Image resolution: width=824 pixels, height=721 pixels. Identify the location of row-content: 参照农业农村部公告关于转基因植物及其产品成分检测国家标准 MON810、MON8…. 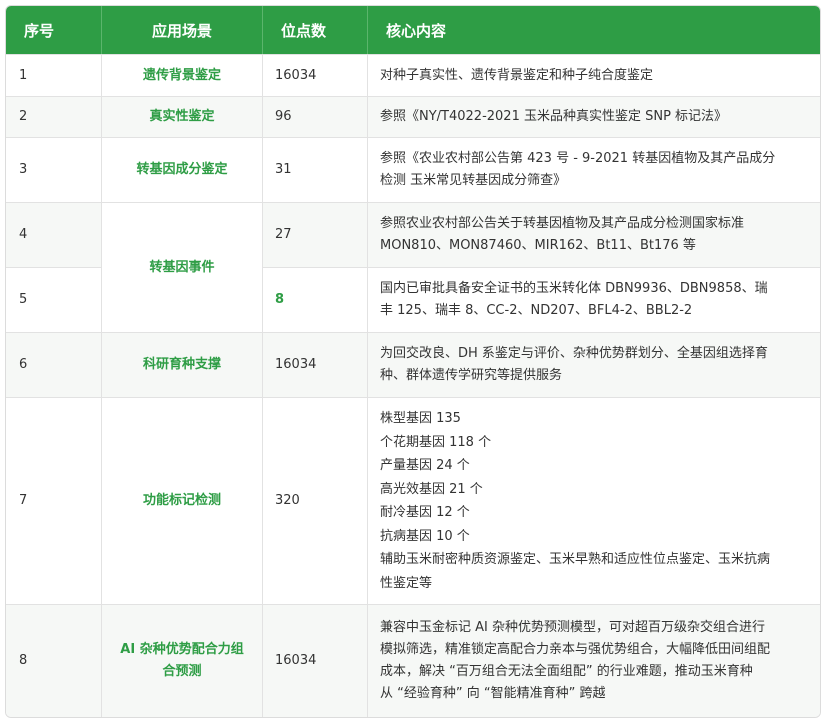
(594, 234).